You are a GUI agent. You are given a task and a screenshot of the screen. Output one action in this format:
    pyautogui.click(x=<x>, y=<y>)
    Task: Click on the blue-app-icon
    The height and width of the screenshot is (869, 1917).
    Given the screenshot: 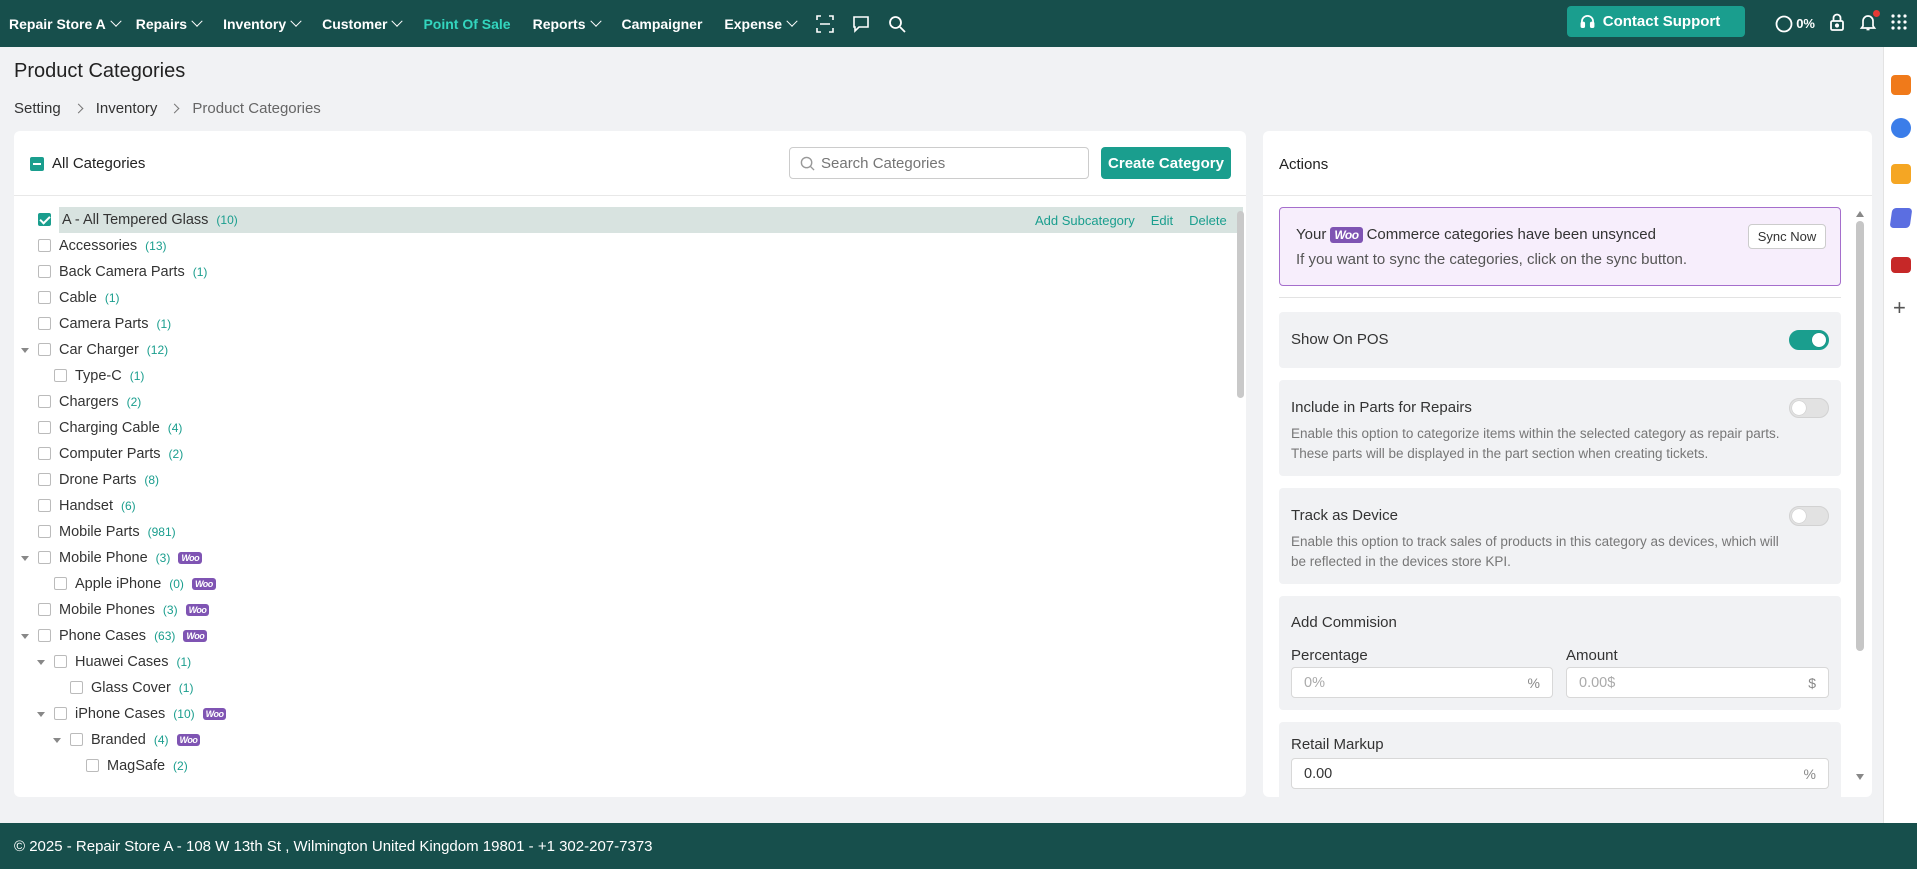 What is the action you would take?
    pyautogui.click(x=1901, y=218)
    